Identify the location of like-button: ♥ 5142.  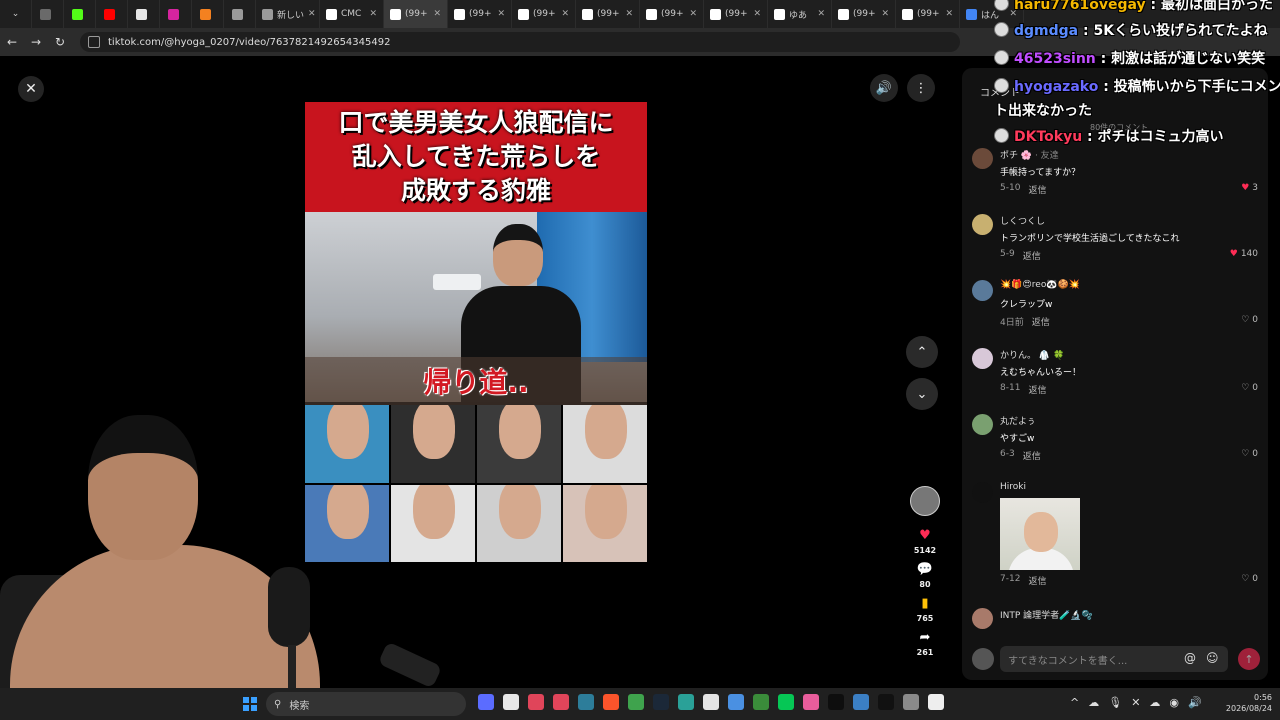
(925, 541).